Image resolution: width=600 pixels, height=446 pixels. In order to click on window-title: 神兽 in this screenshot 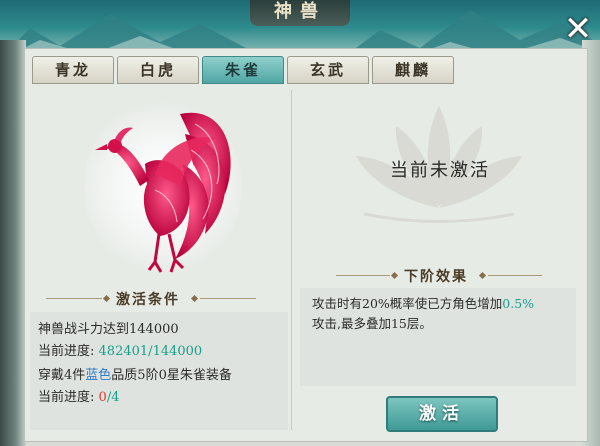, I will do `click(300, 13)`.